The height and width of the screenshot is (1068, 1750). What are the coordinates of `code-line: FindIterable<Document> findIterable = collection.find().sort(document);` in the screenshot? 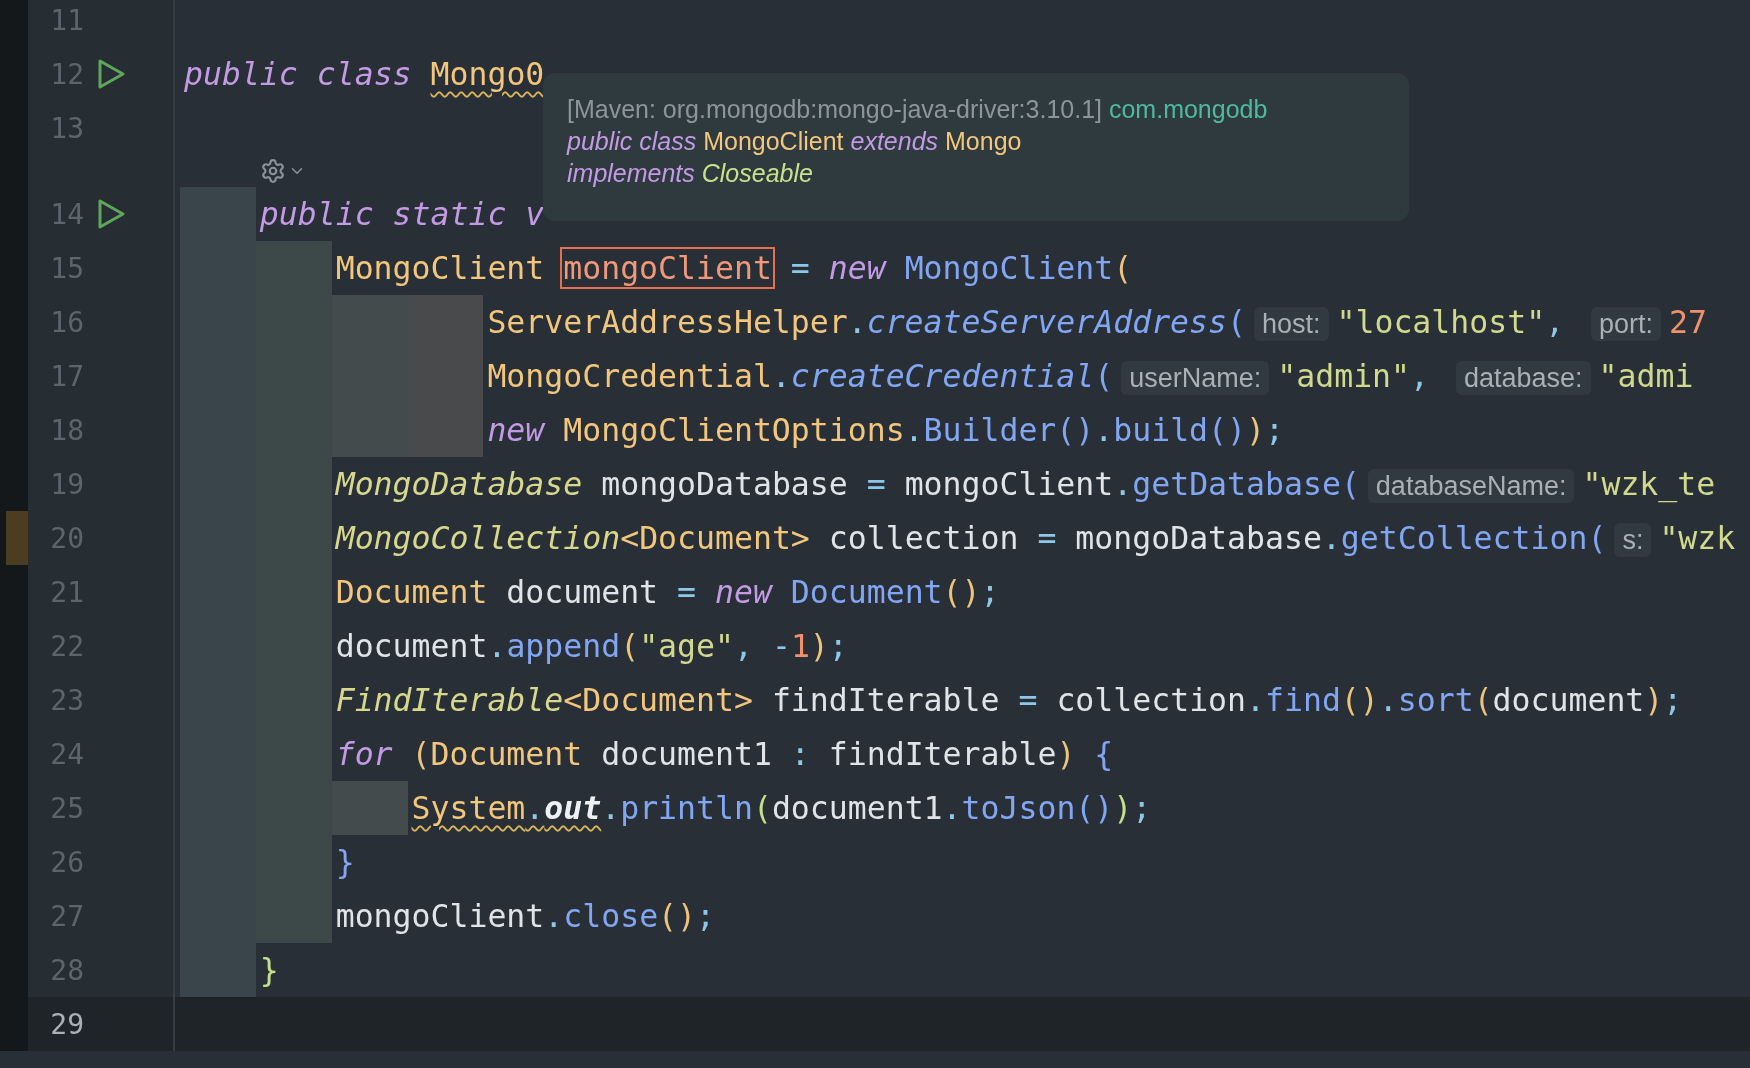 It's located at (1008, 700).